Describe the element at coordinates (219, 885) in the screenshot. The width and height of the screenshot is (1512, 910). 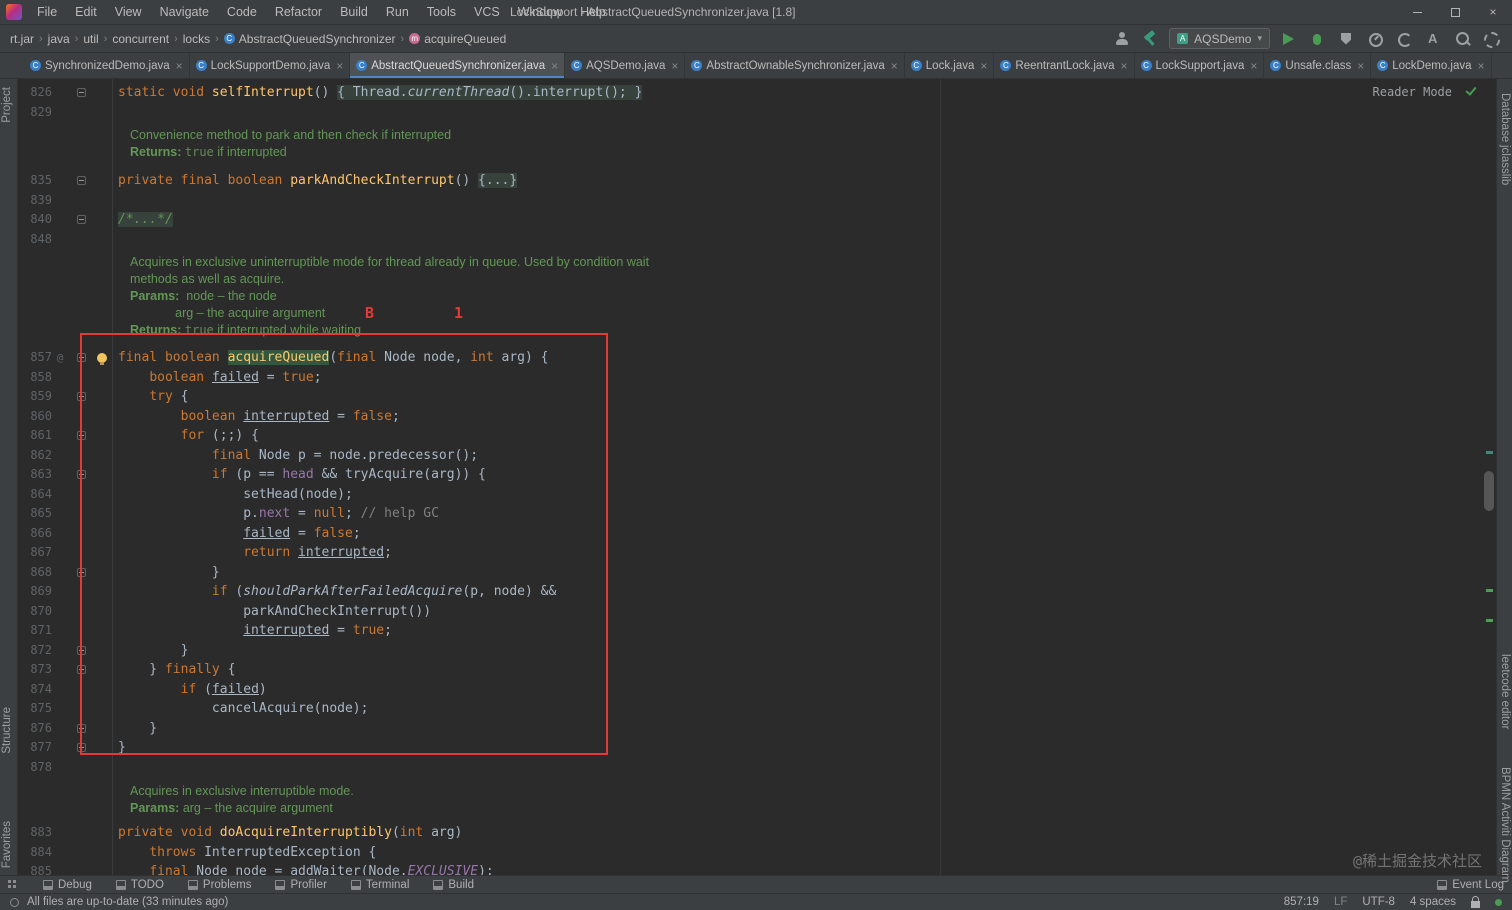
I see `tool-window-problems: Problems` at that location.